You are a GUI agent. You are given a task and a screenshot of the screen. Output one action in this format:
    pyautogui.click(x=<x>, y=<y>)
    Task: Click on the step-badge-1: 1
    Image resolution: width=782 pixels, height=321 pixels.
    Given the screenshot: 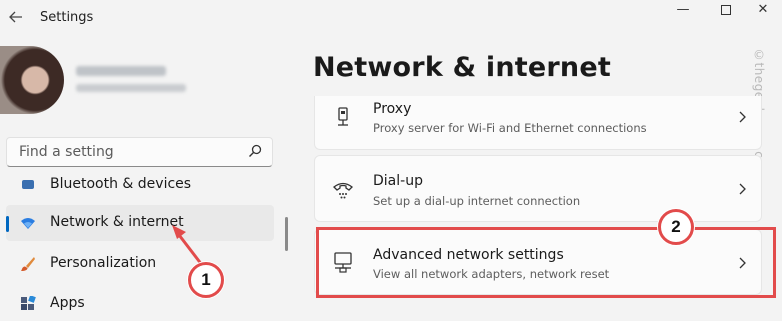 What is the action you would take?
    pyautogui.click(x=206, y=280)
    